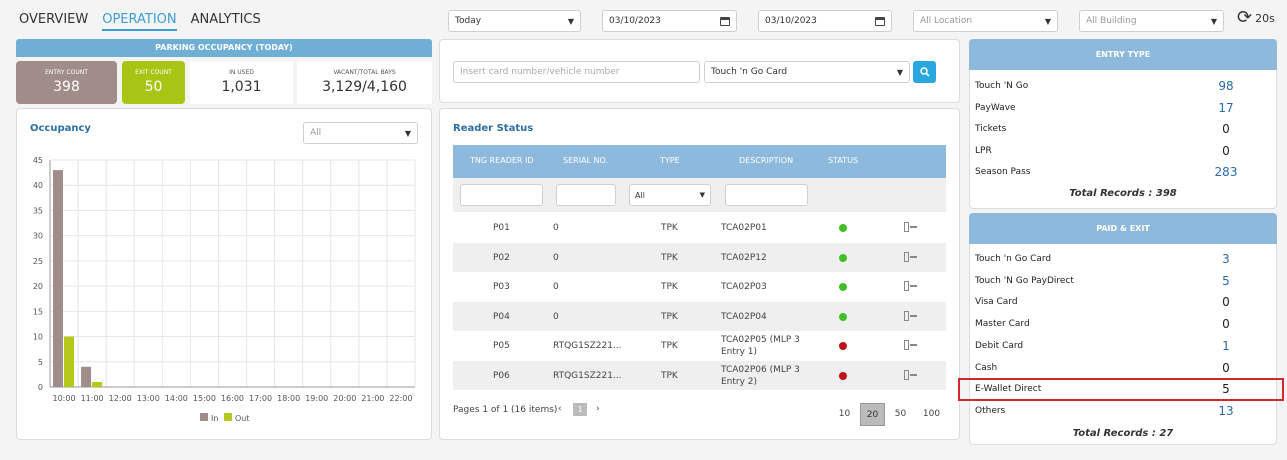 This screenshot has height=460, width=1287. I want to click on list-item: Others 13, so click(1120, 412).